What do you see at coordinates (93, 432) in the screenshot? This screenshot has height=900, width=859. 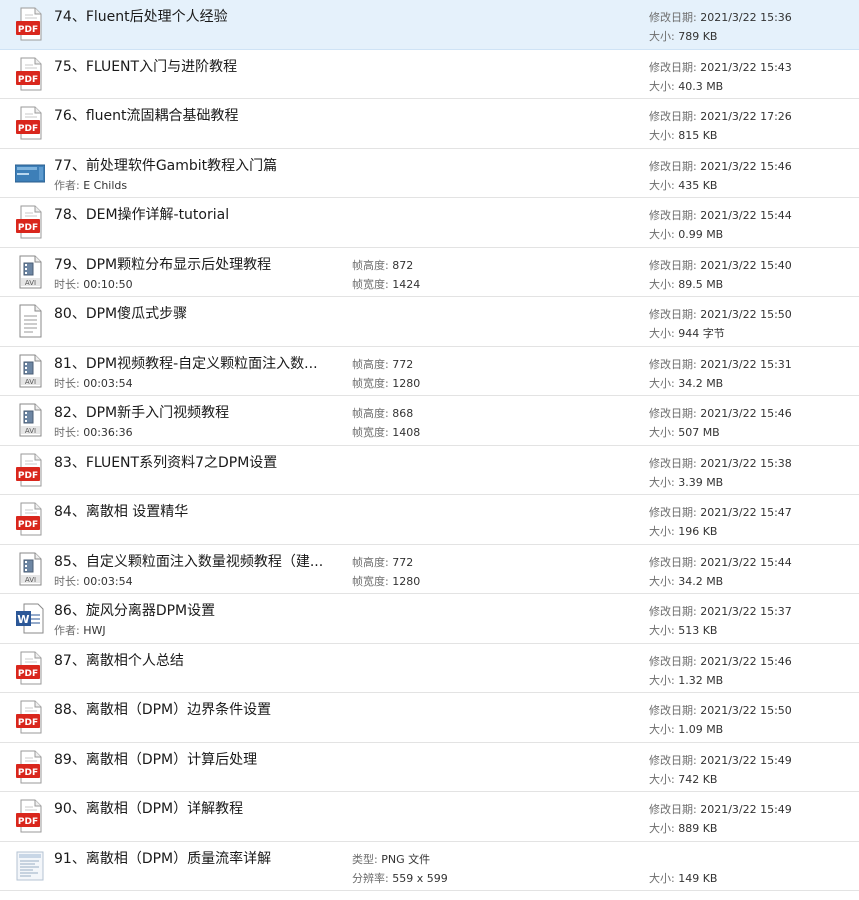 I see `file-duration: 时长: 00:36:36` at bounding box center [93, 432].